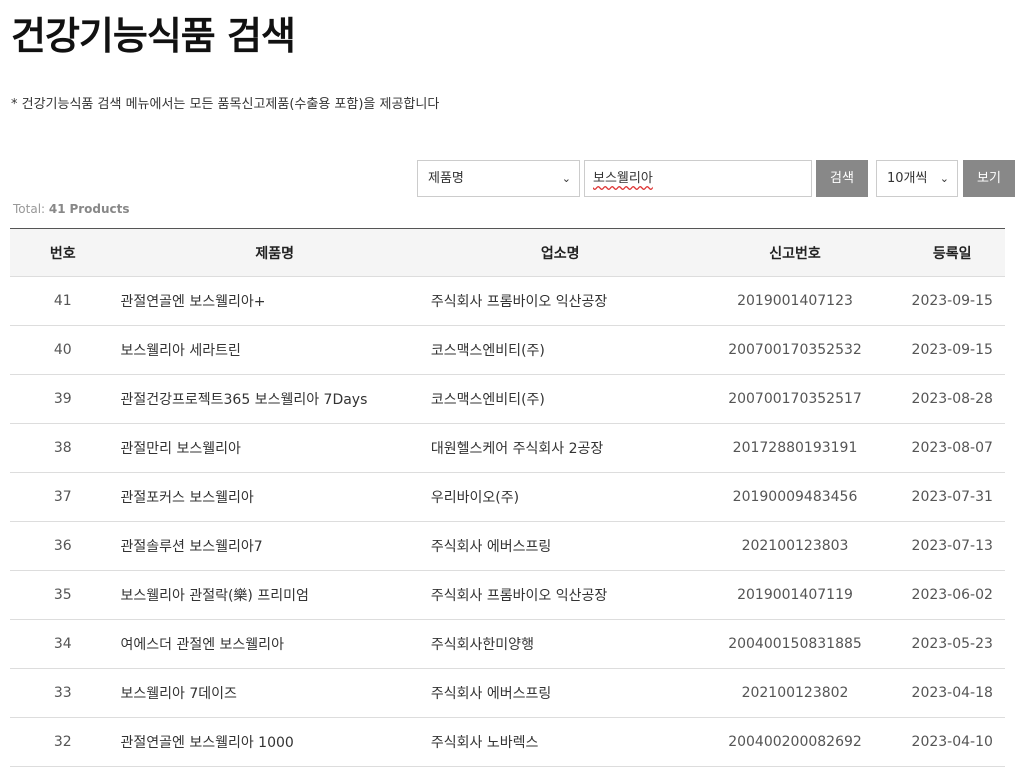  Describe the element at coordinates (952, 693) in the screenshot. I see `reg-date: 2023-04-18` at that location.